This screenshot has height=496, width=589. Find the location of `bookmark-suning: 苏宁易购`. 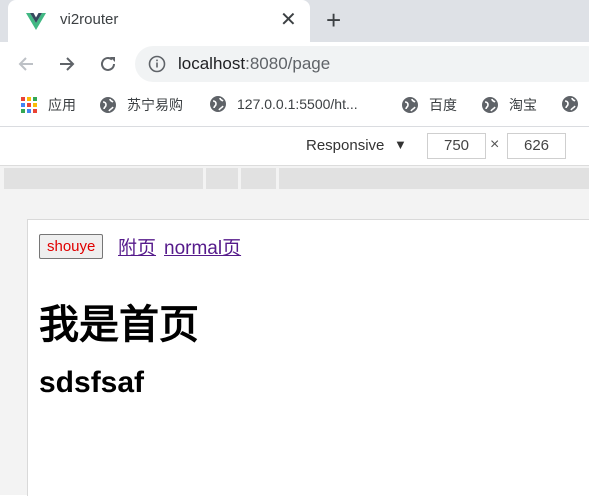

bookmark-suning: 苏宁易购 is located at coordinates (141, 105).